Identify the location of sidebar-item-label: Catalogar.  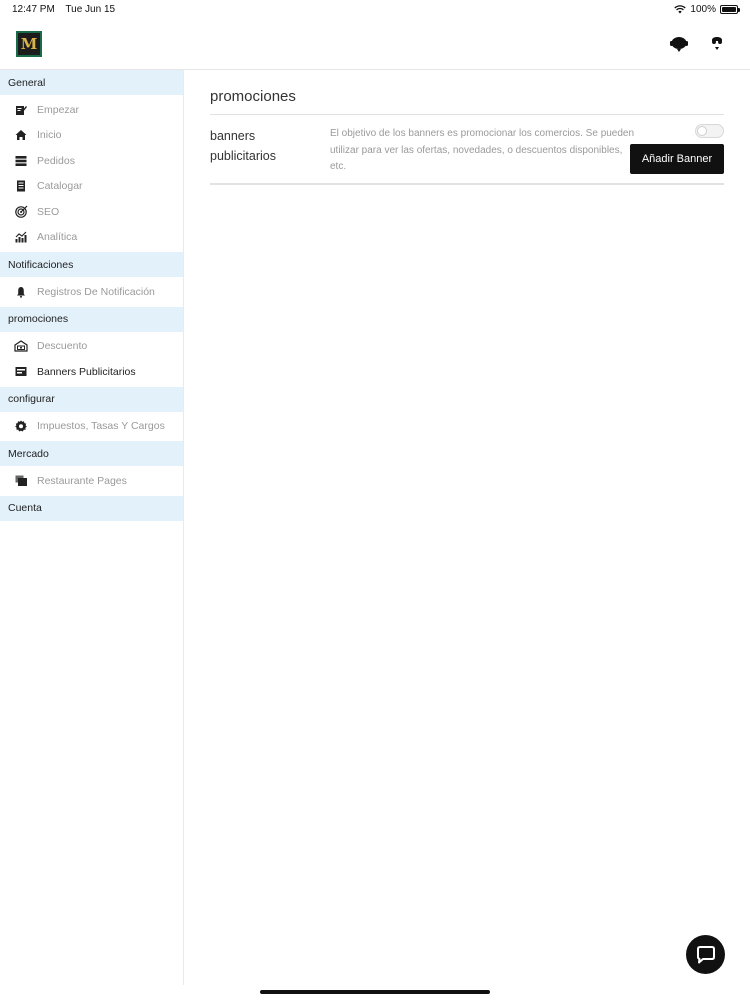
(60, 186).